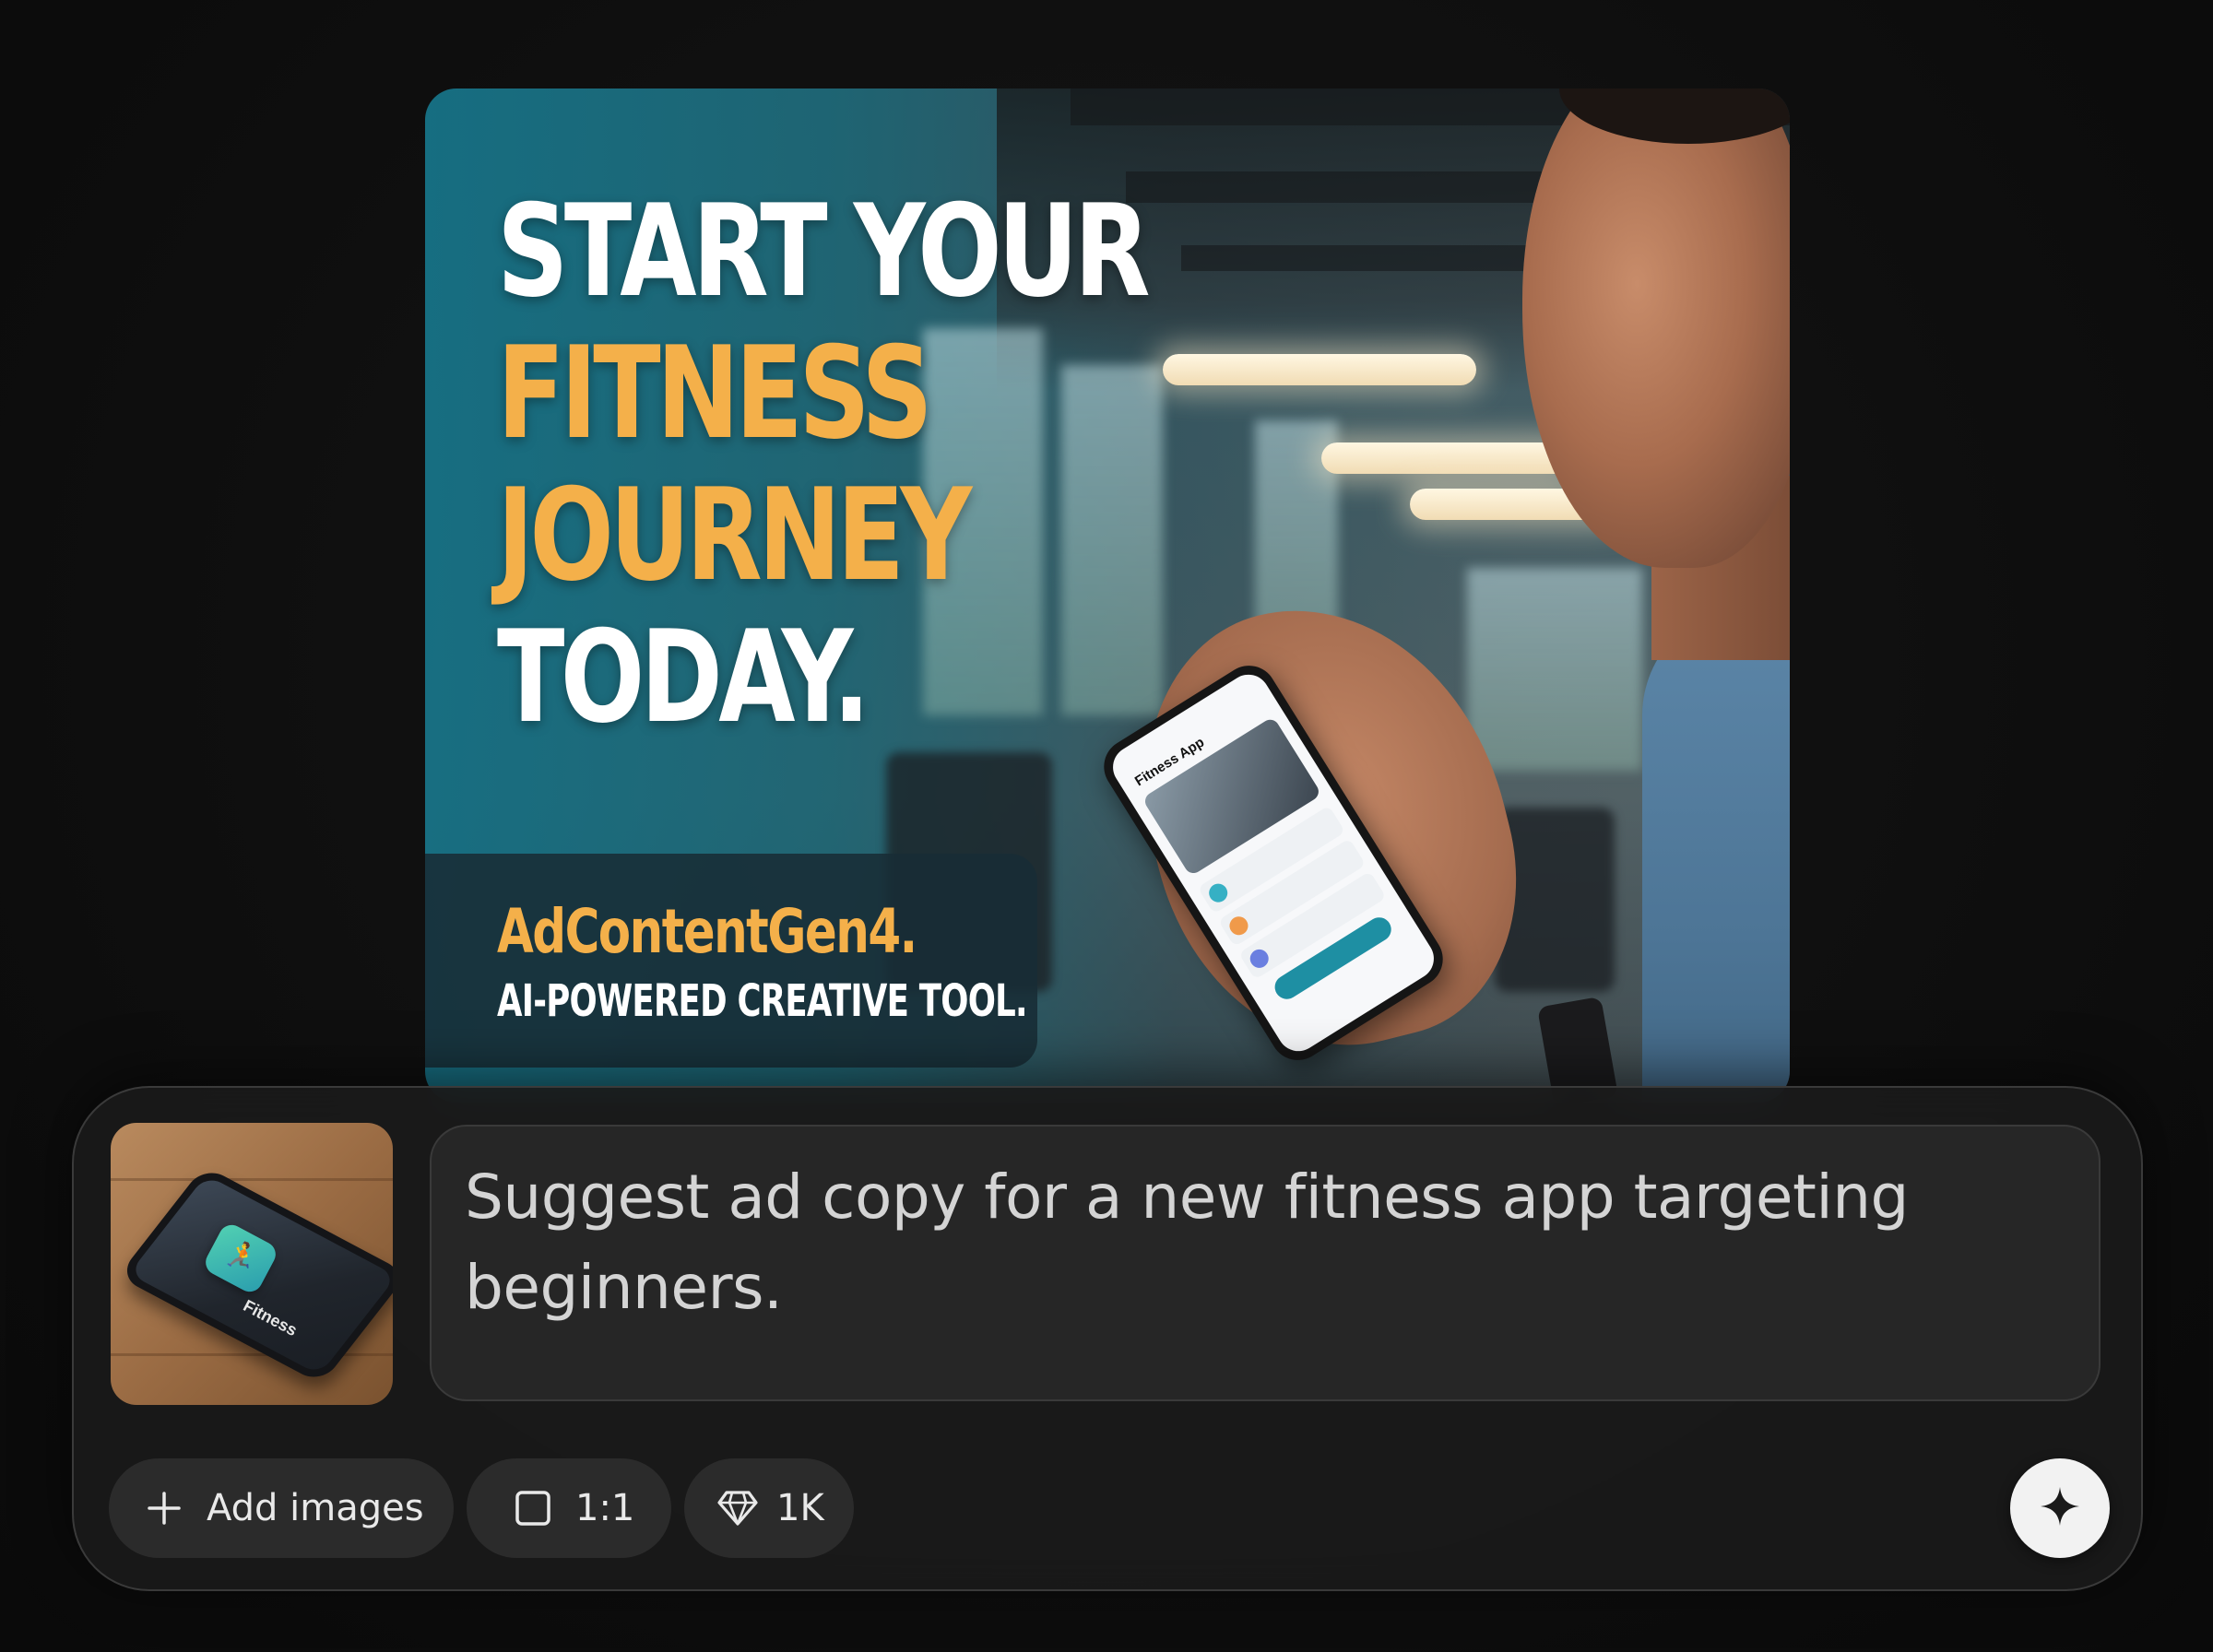  I want to click on person-shirt, so click(1716, 854).